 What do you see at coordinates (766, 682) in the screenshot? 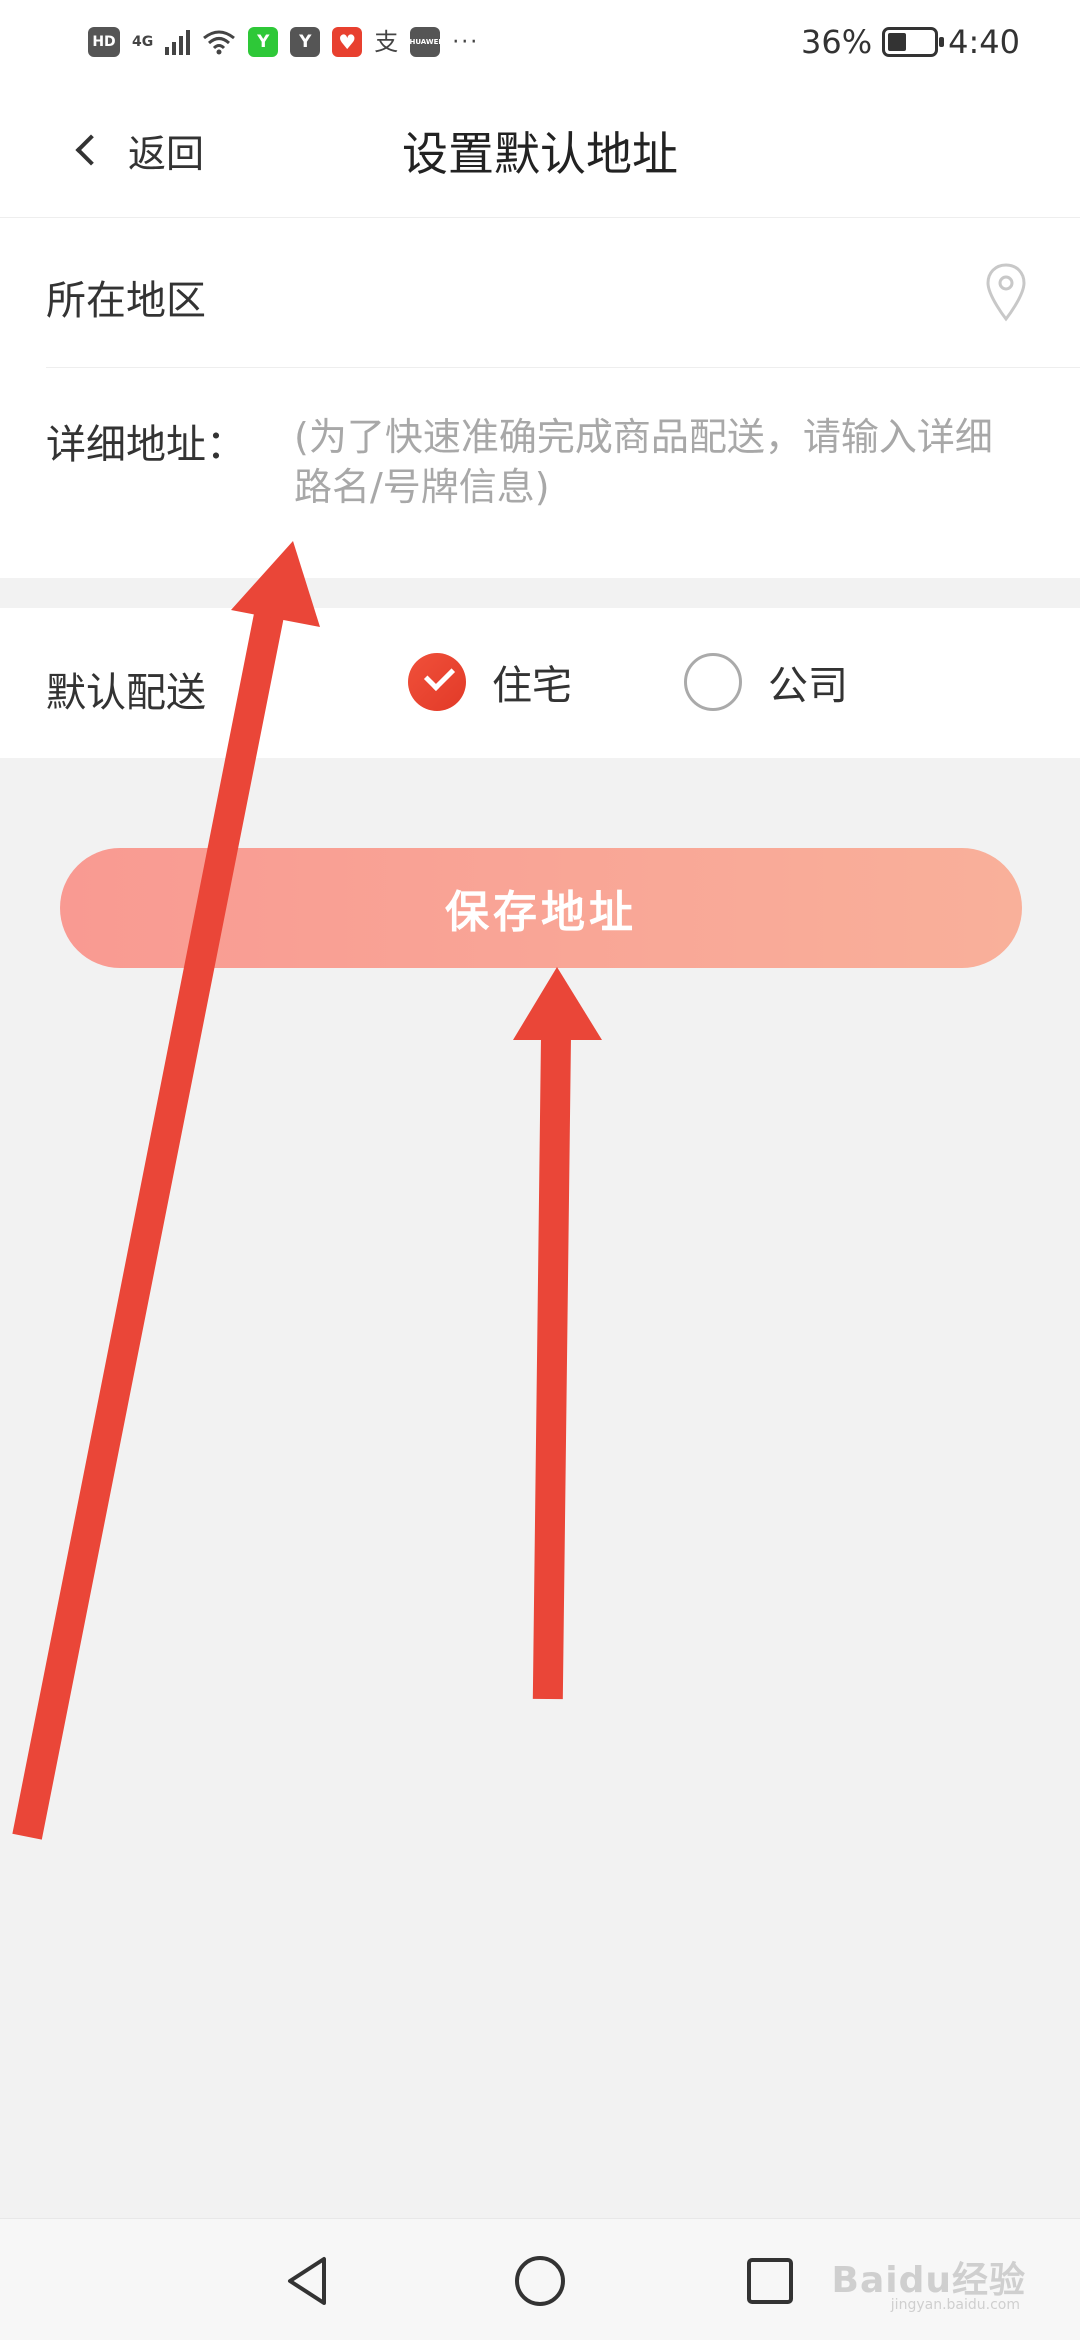
I see `delivery-option-company: 公司` at bounding box center [766, 682].